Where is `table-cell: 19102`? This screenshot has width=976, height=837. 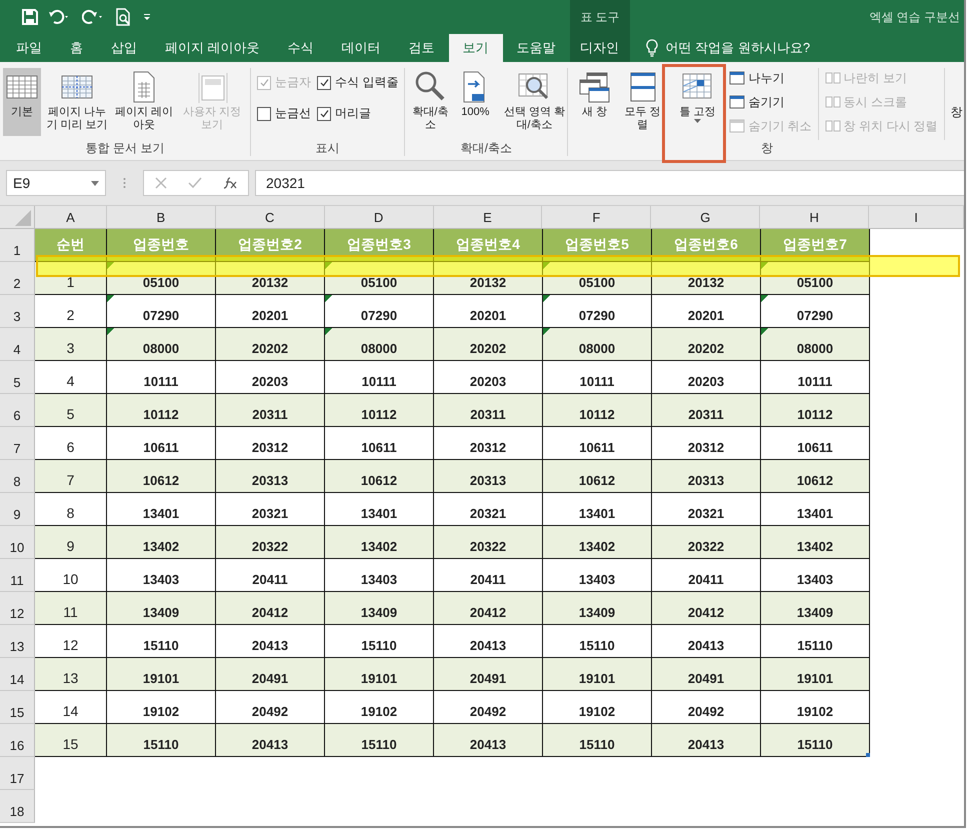
table-cell: 19102 is located at coordinates (815, 707).